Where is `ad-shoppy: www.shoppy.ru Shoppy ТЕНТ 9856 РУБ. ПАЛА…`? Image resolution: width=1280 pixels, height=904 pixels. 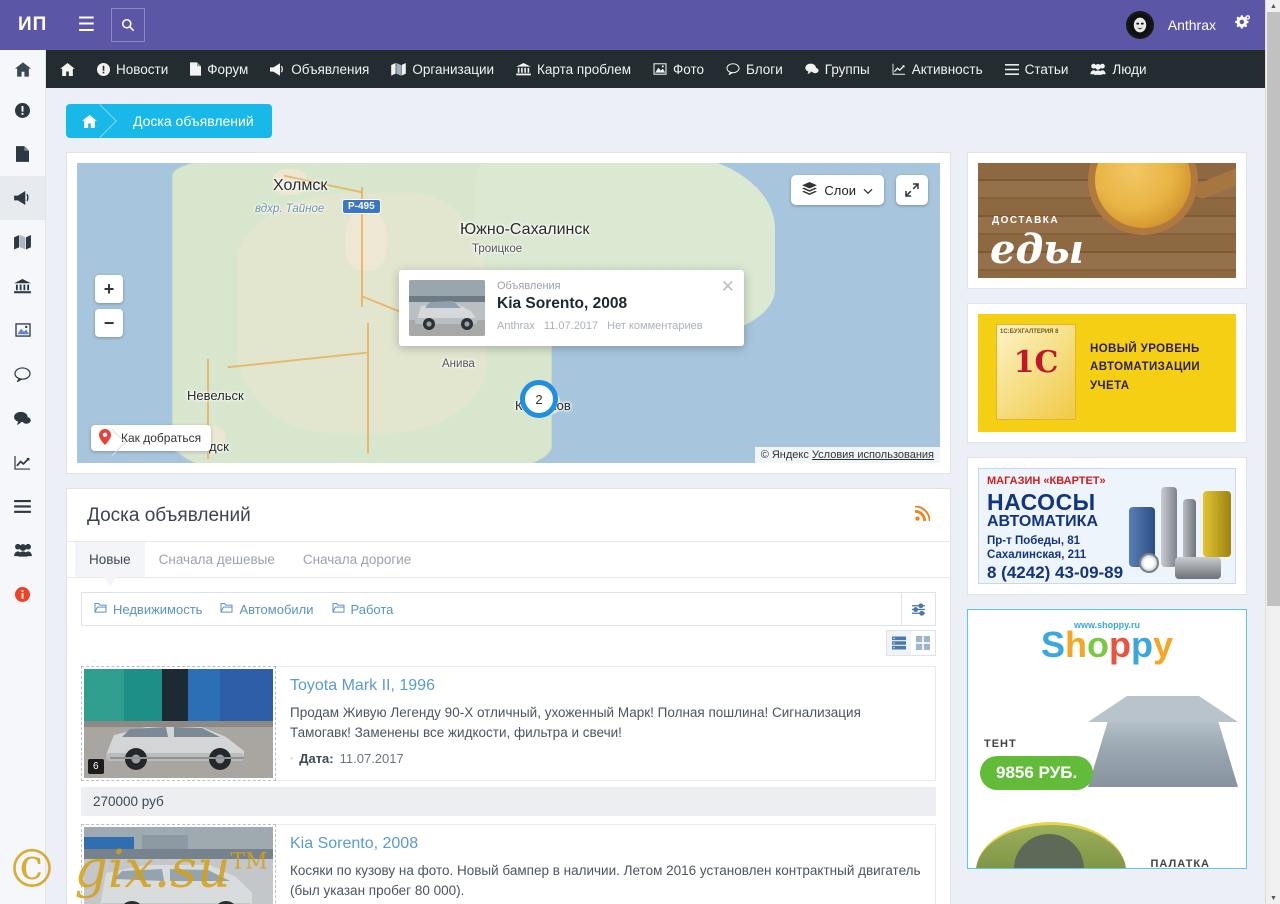 ad-shoppy: www.shoppy.ru Shoppy ТЕНТ 9856 РУБ. ПАЛА… is located at coordinates (1107, 739).